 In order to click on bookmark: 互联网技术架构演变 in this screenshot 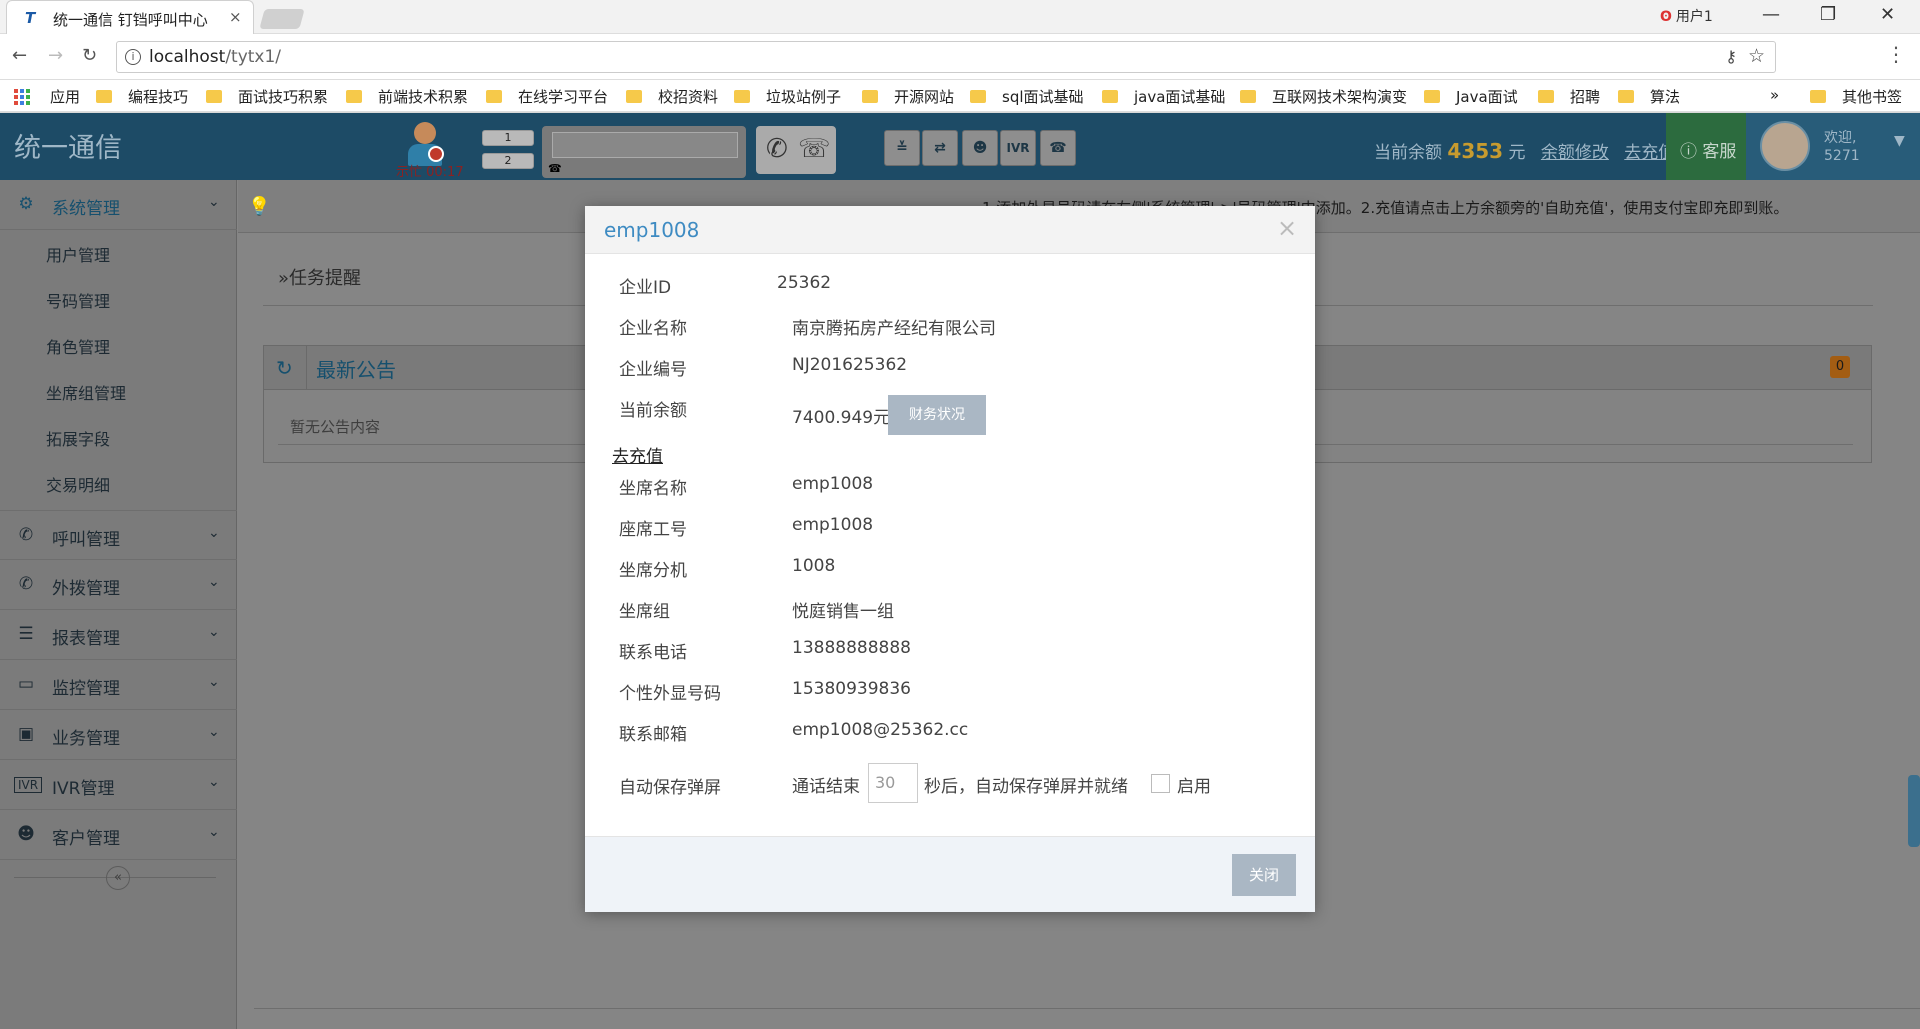, I will do `click(1323, 96)`.